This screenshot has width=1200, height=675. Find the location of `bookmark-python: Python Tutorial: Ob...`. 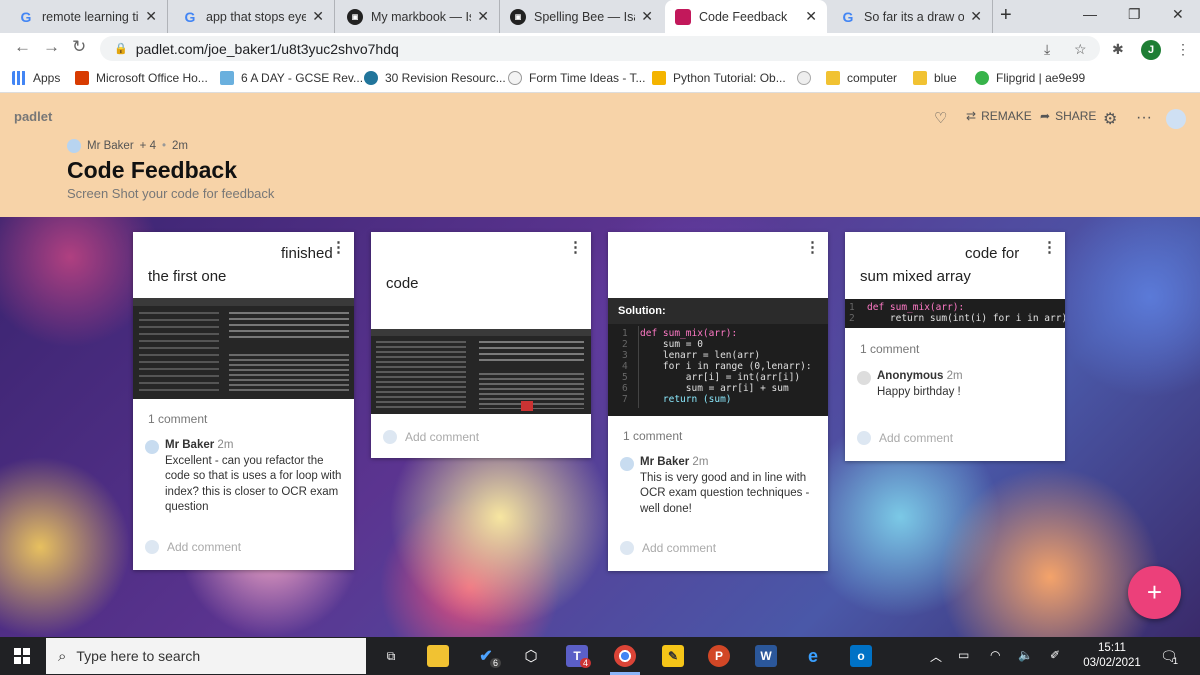

bookmark-python: Python Tutorial: Ob... is located at coordinates (719, 78).